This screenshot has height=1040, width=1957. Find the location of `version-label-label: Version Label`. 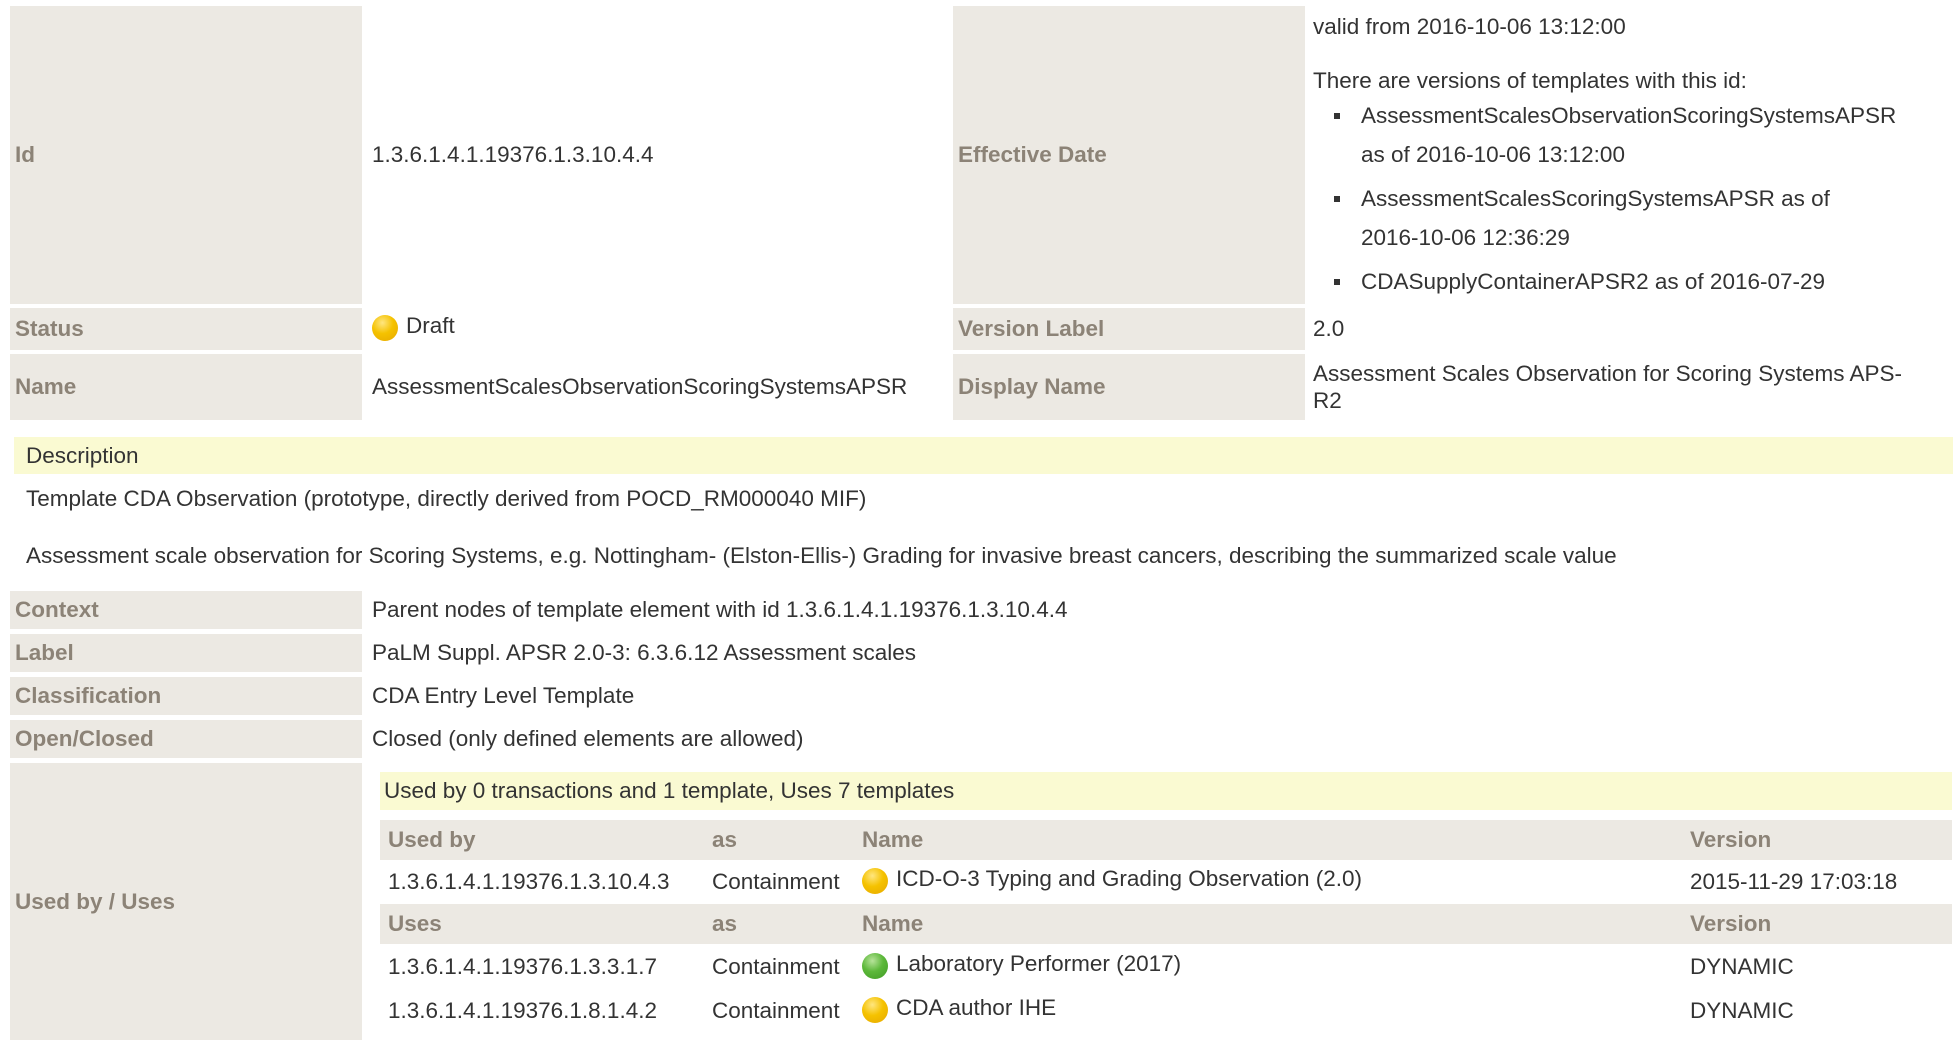

version-label-label: Version Label is located at coordinates (1129, 329).